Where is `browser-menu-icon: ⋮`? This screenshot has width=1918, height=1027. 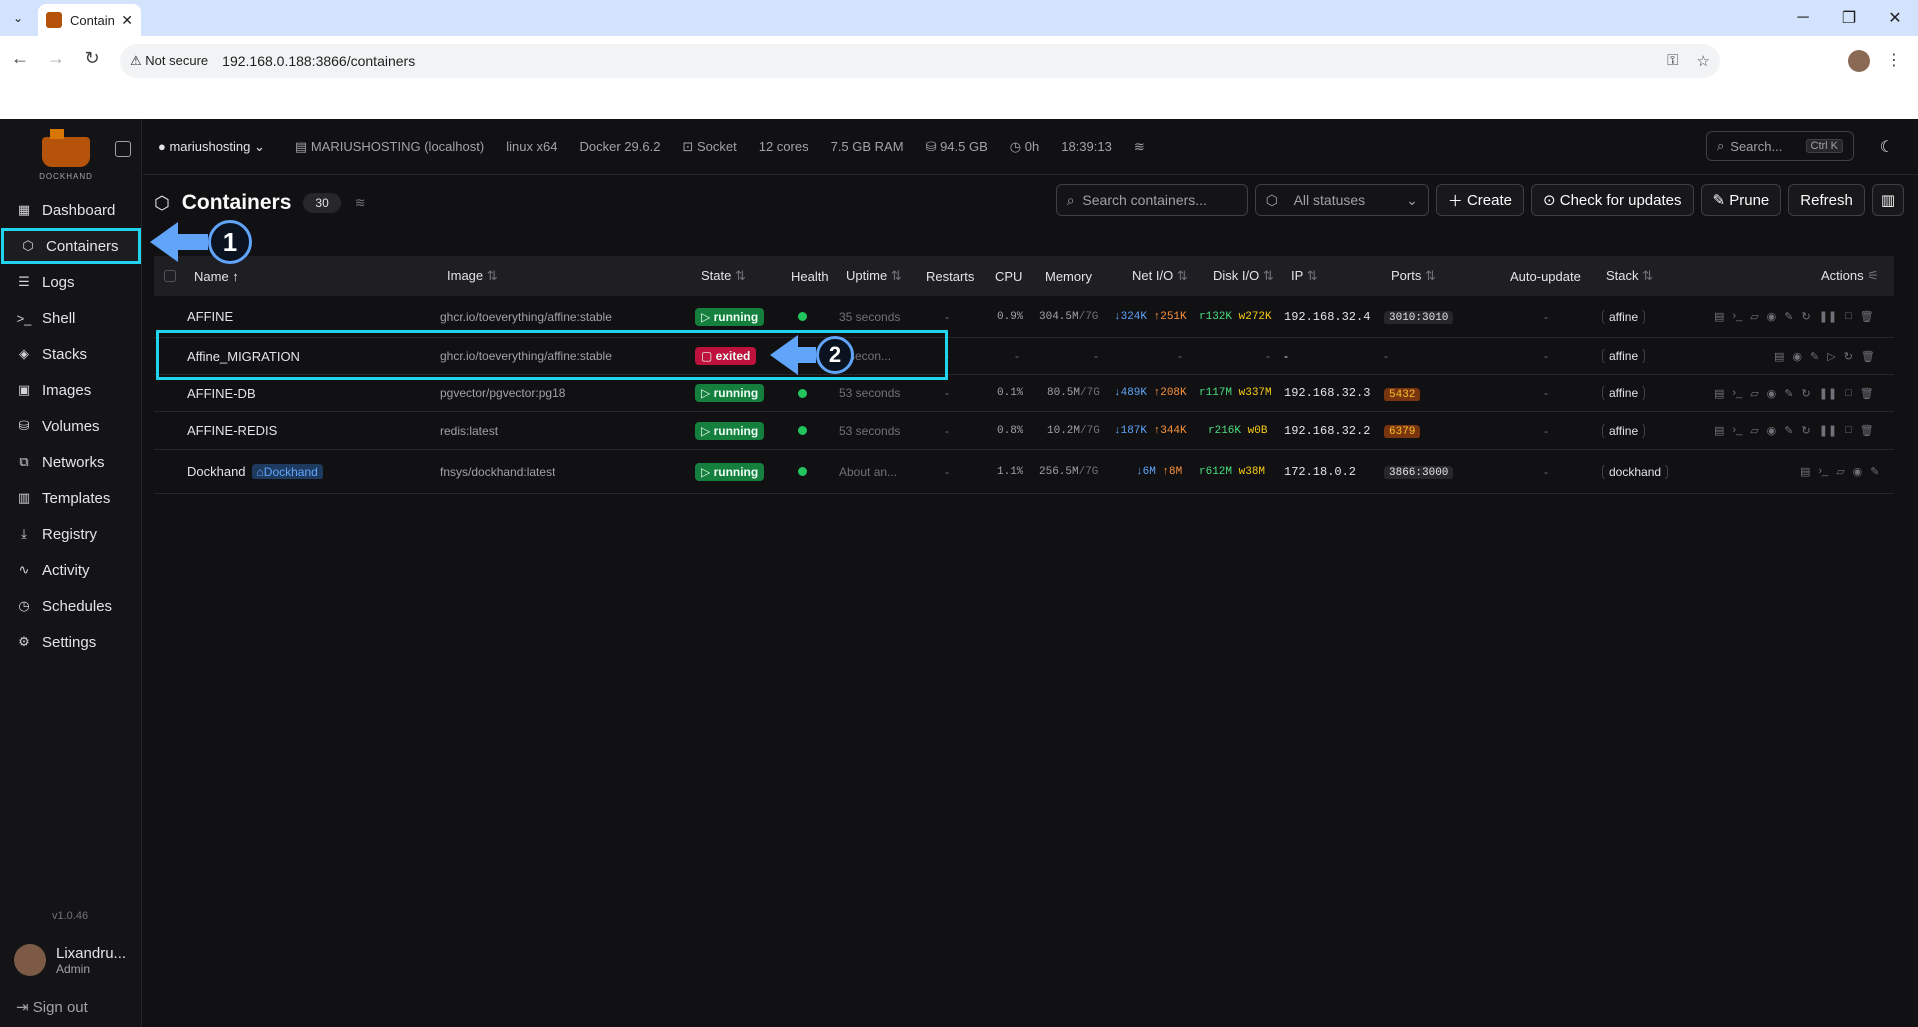
browser-menu-icon: ⋮ is located at coordinates (1894, 60).